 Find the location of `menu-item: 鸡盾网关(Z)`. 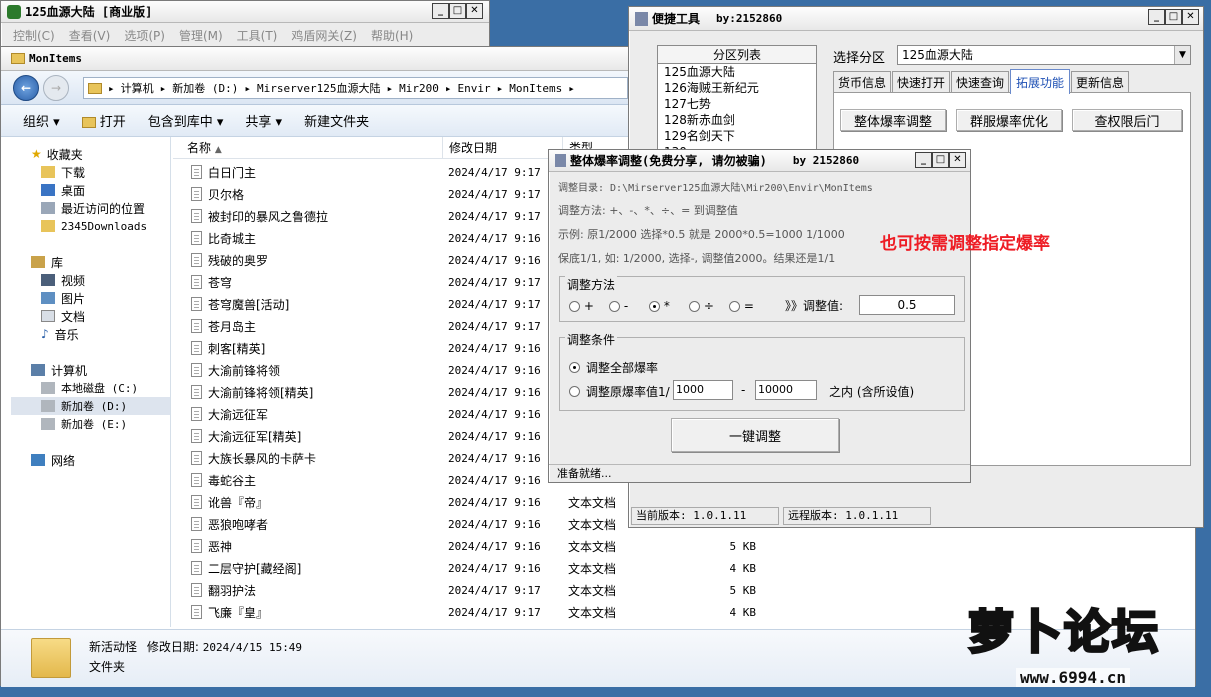

menu-item: 鸡盾网关(Z) is located at coordinates (324, 35).